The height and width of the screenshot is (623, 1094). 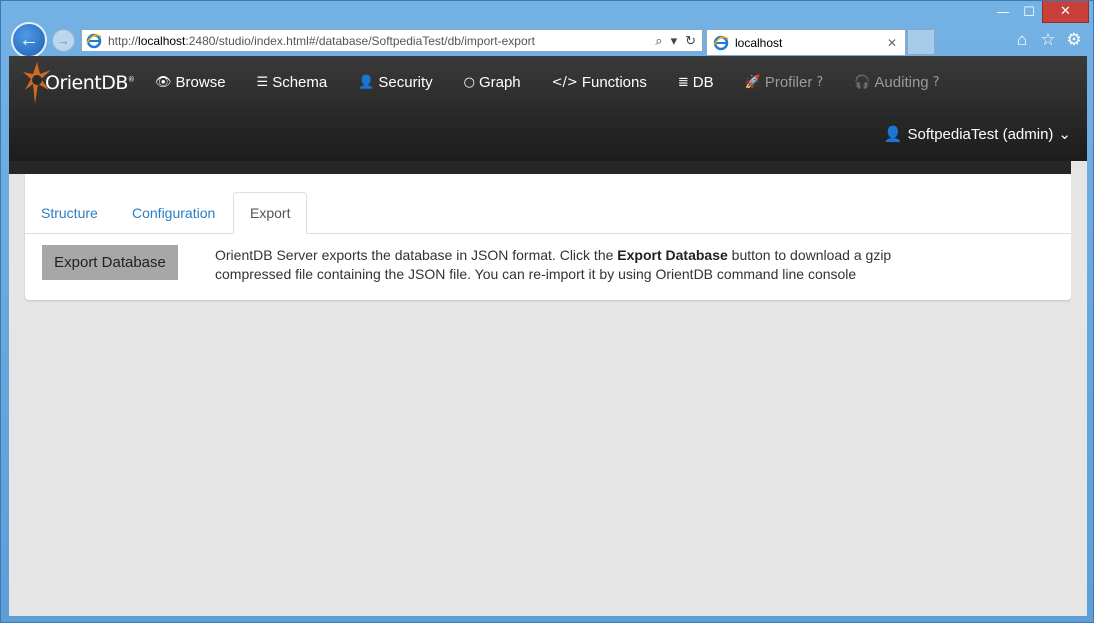 I want to click on back-arrow-icon: ←, so click(x=29, y=39).